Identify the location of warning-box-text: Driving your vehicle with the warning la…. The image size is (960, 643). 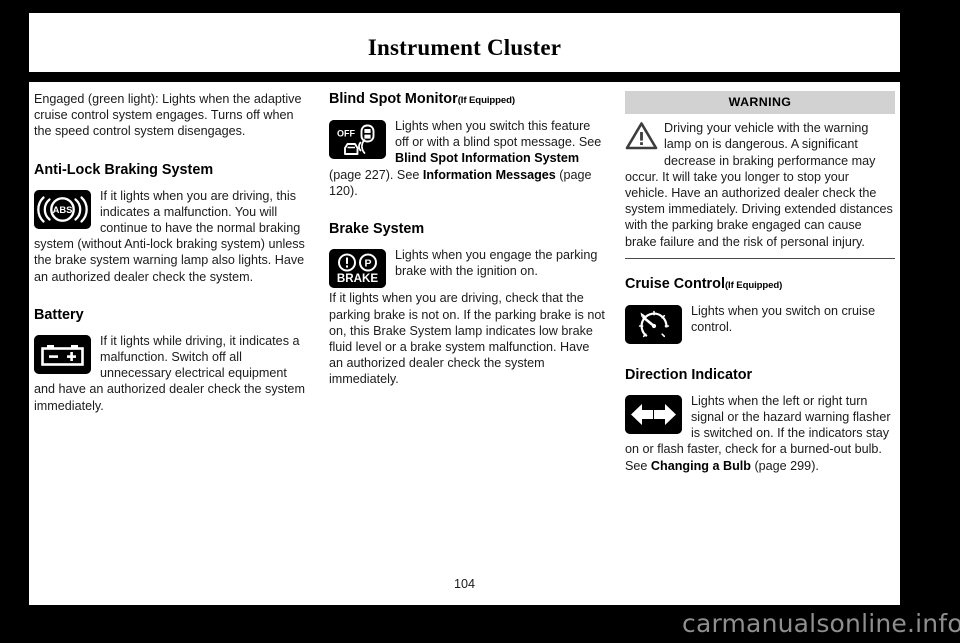
(759, 185).